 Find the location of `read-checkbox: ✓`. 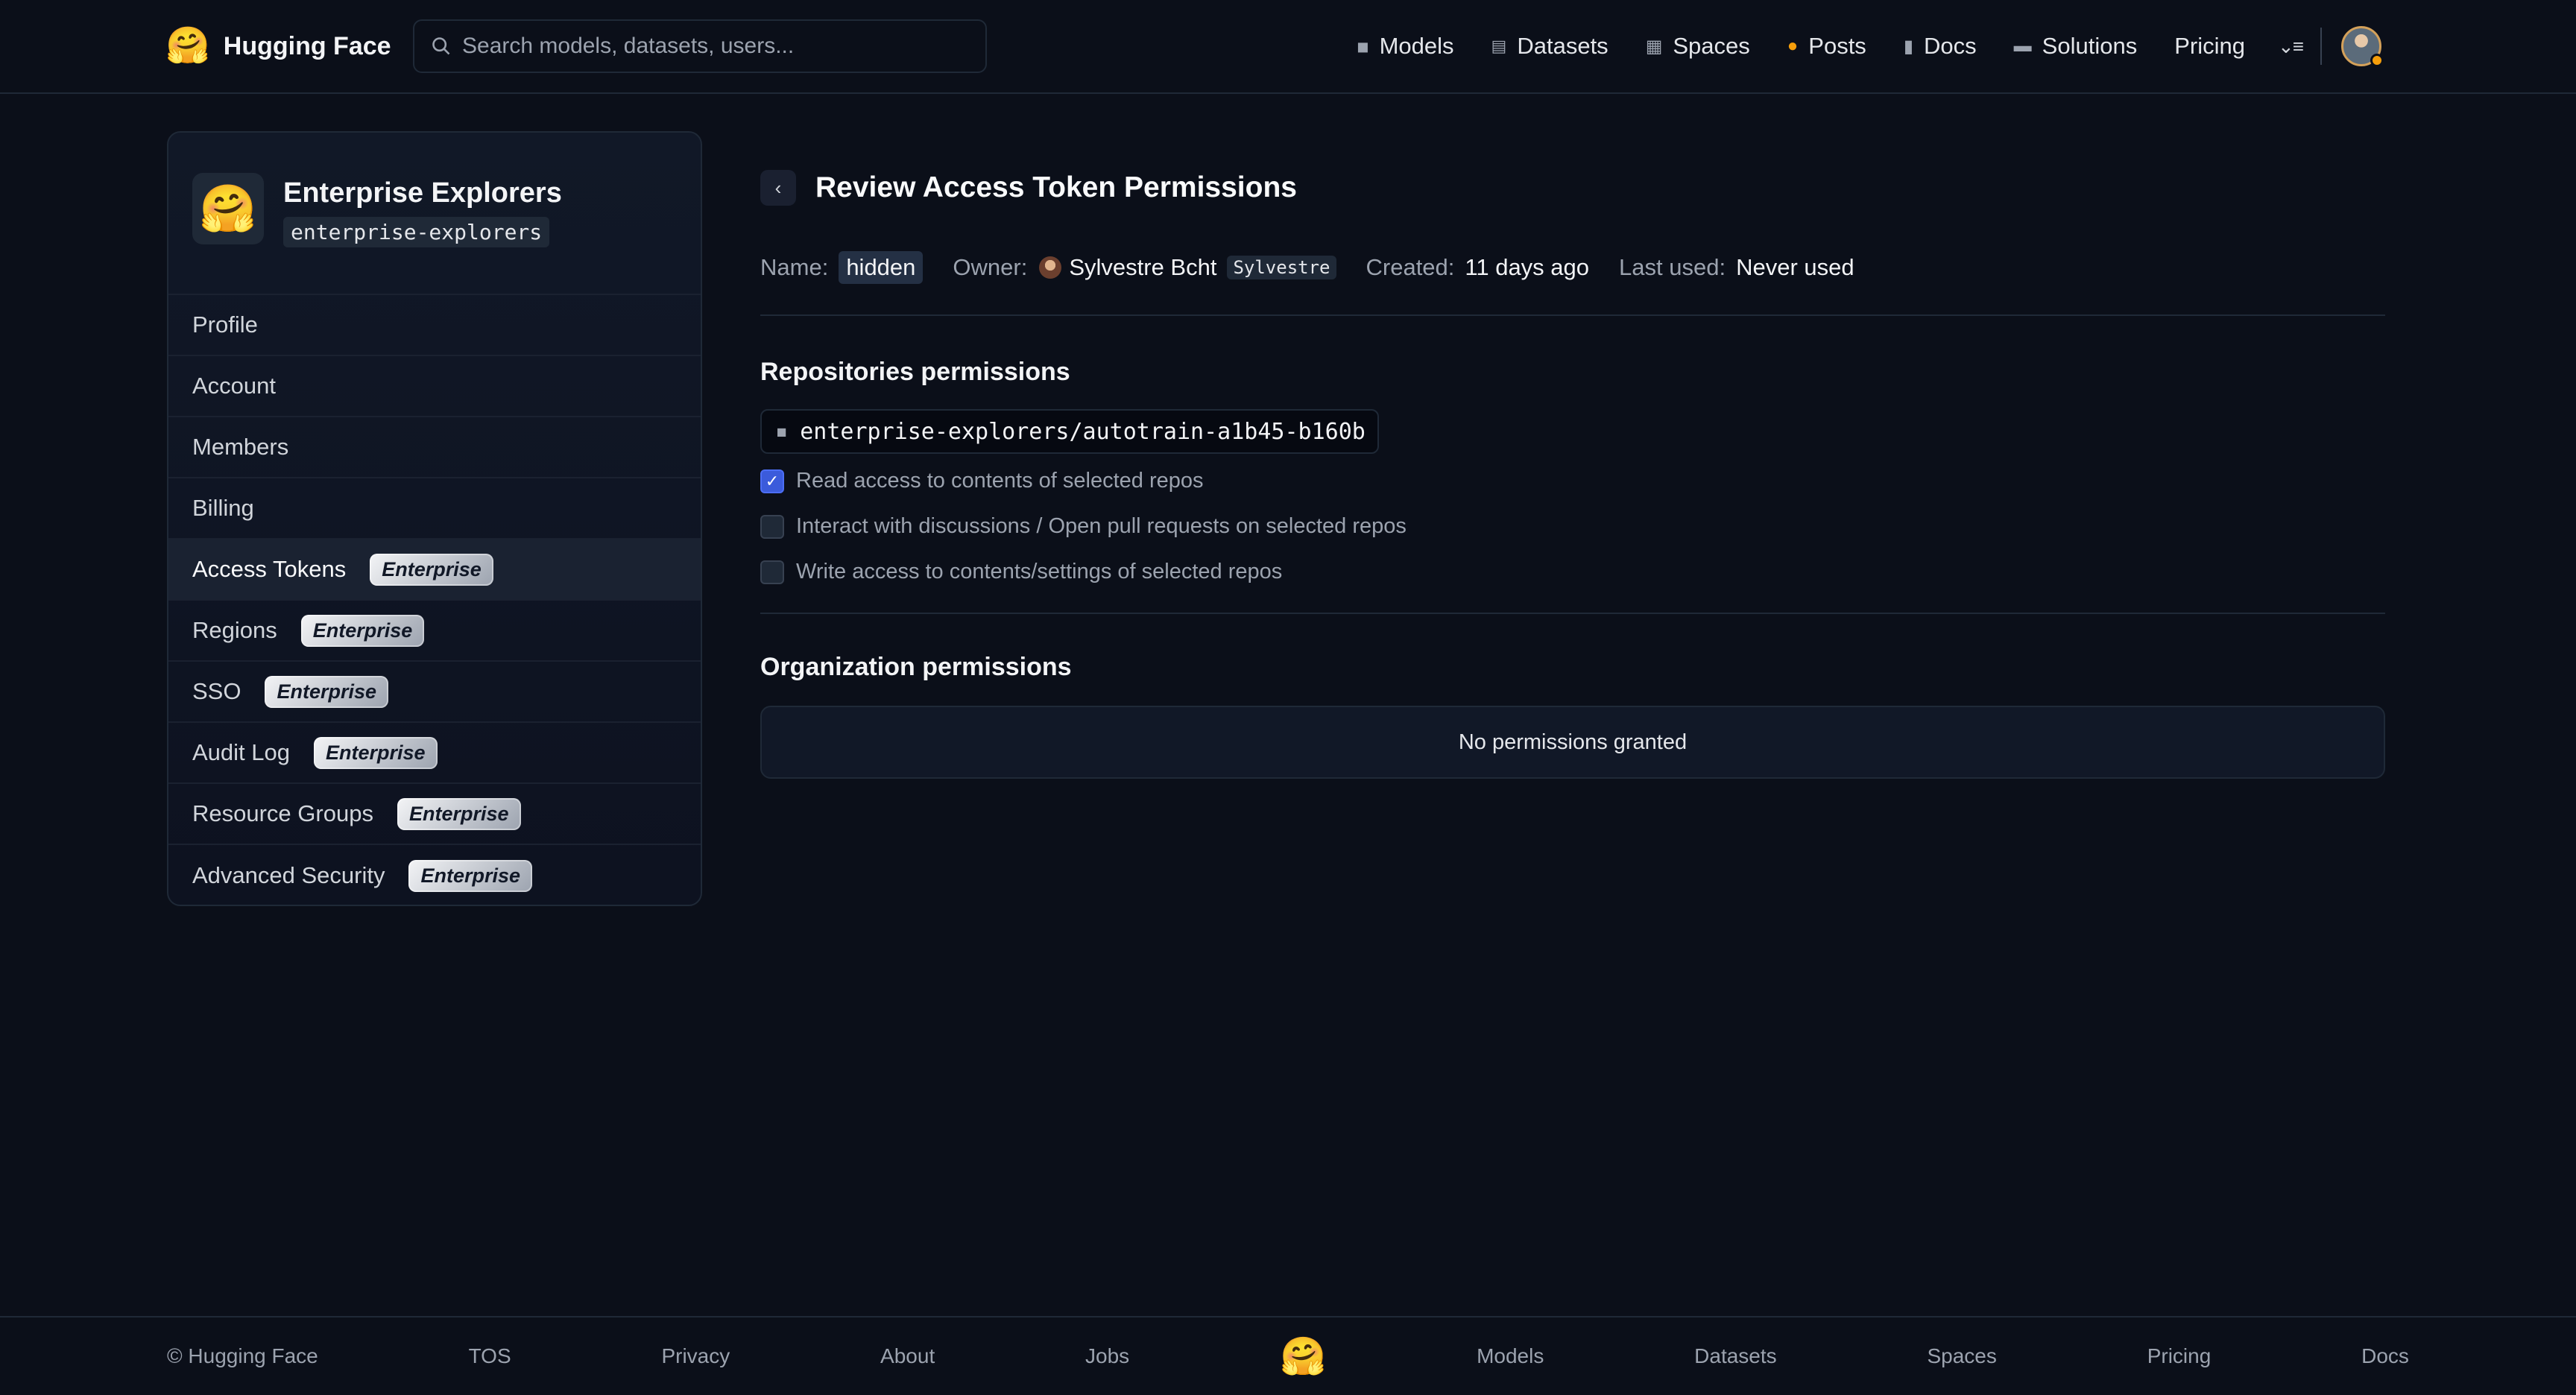

read-checkbox: ✓ is located at coordinates (772, 481).